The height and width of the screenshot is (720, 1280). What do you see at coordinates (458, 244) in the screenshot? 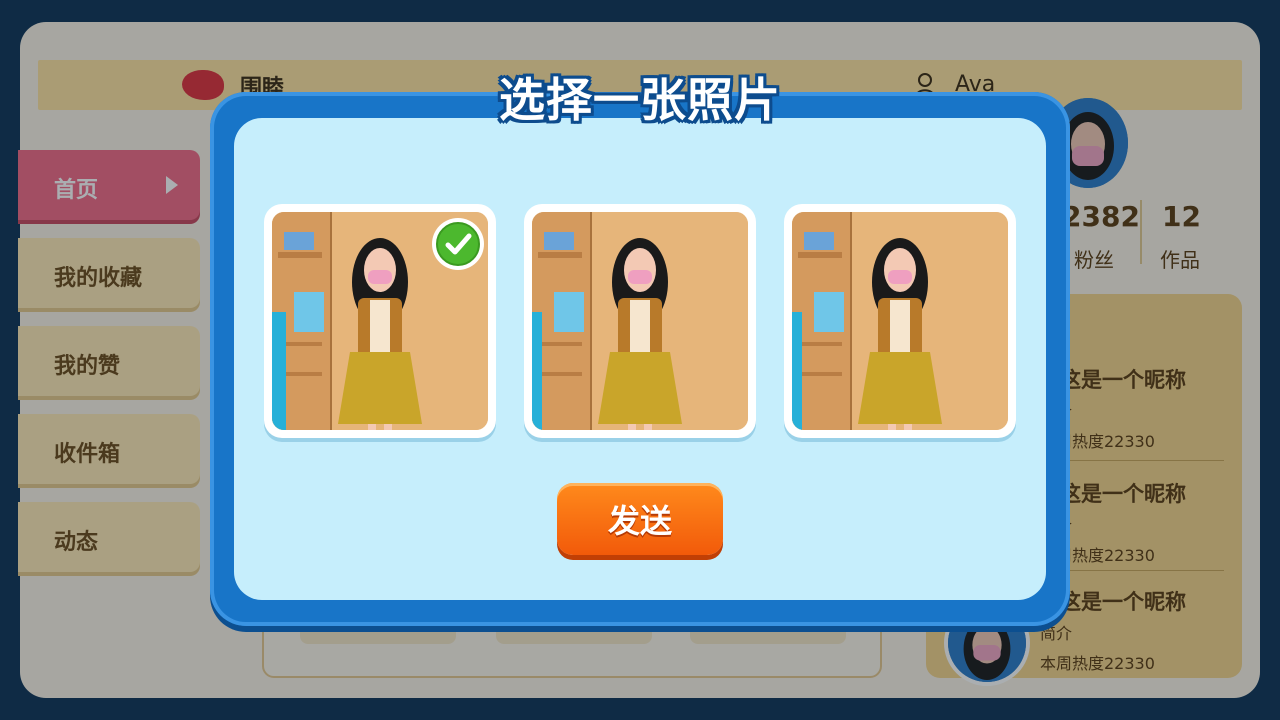
I see `selected-check-icon` at bounding box center [458, 244].